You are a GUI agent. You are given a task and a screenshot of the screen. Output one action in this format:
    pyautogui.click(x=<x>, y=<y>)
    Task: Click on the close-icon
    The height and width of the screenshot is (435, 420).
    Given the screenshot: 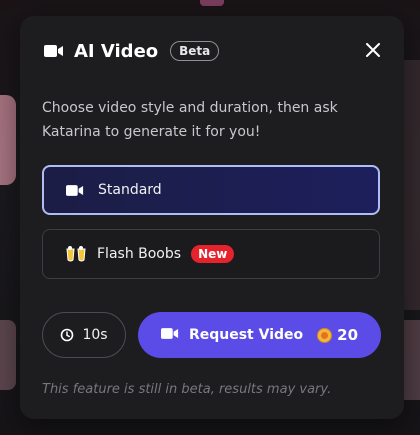 What is the action you would take?
    pyautogui.click(x=373, y=50)
    